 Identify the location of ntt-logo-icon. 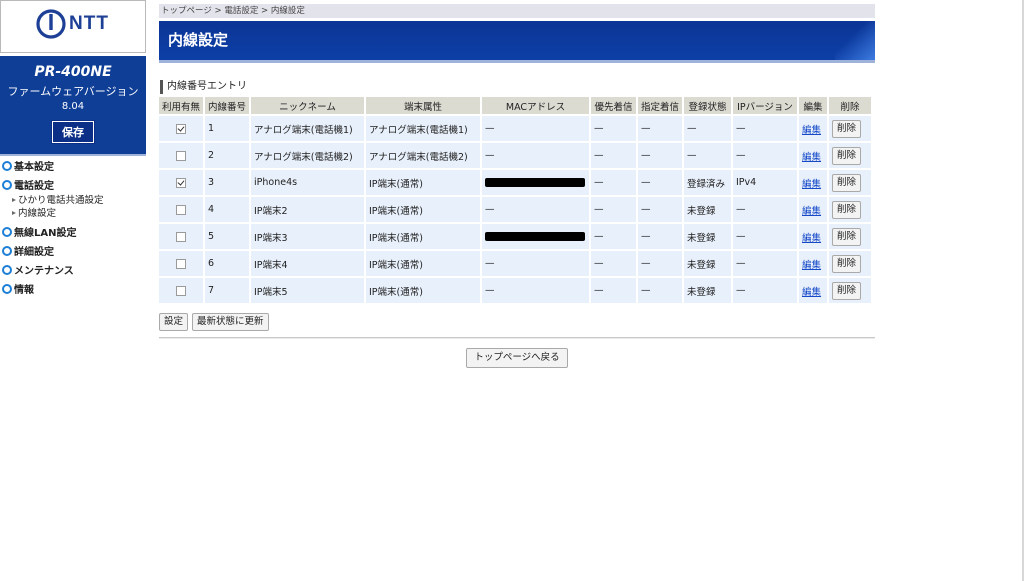
(51, 24).